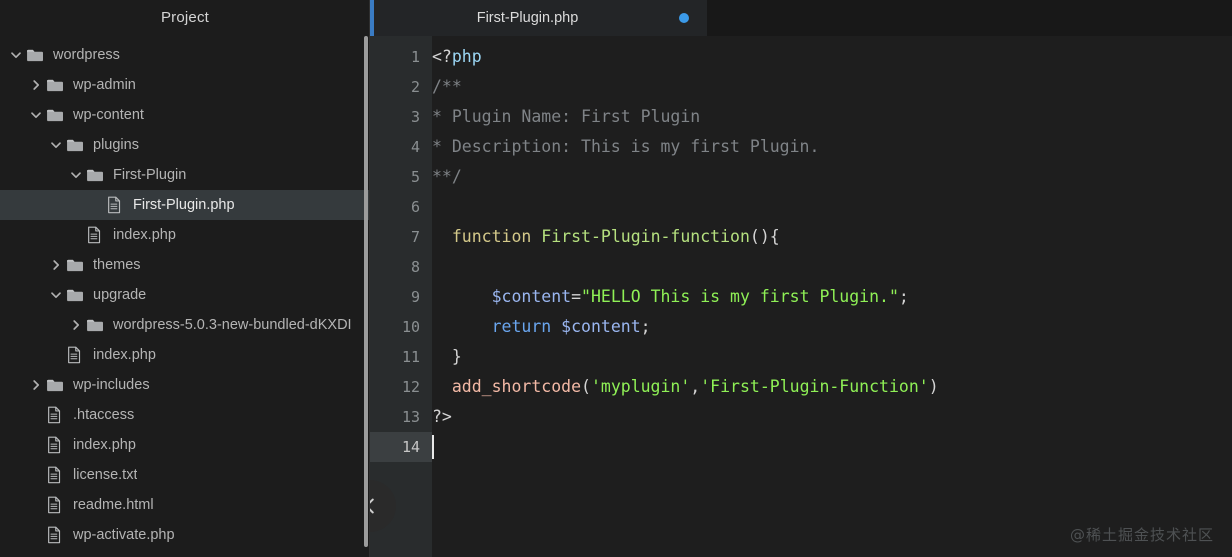 The width and height of the screenshot is (1232, 557). I want to click on tab-label: First-Plugin.php, so click(527, 18).